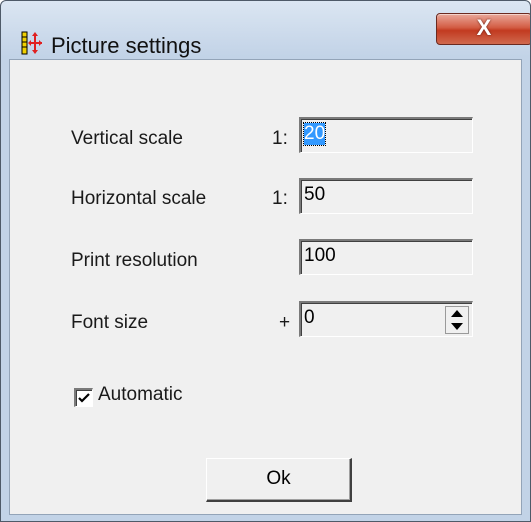  I want to click on close-icon: X, so click(484, 27).